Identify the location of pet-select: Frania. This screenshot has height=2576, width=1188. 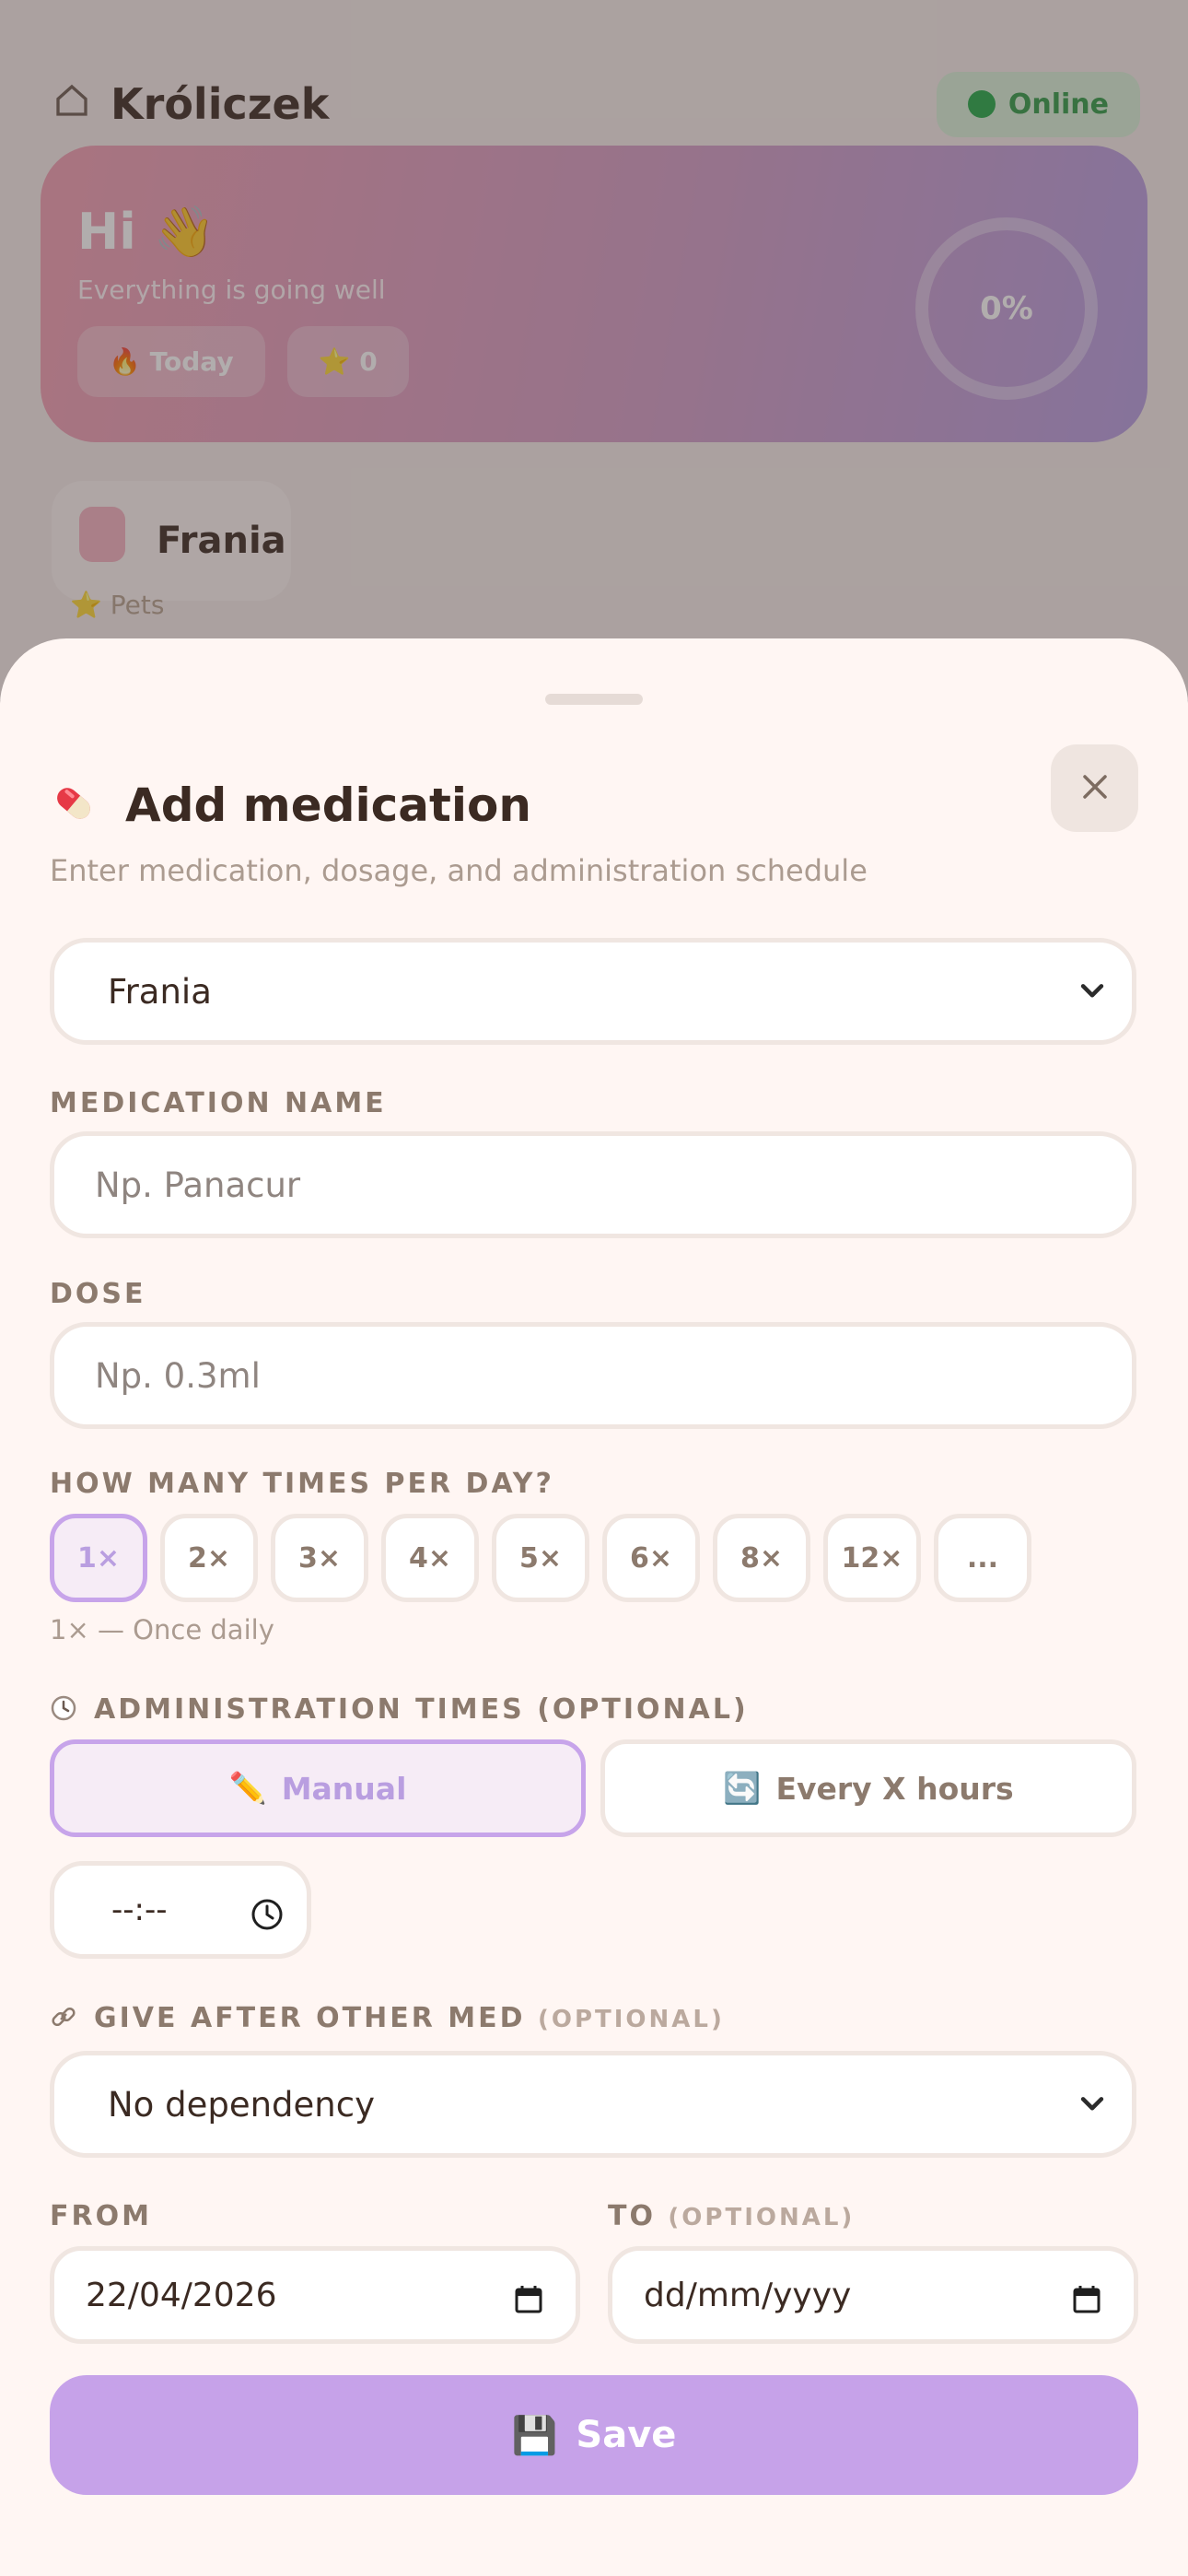
(593, 991).